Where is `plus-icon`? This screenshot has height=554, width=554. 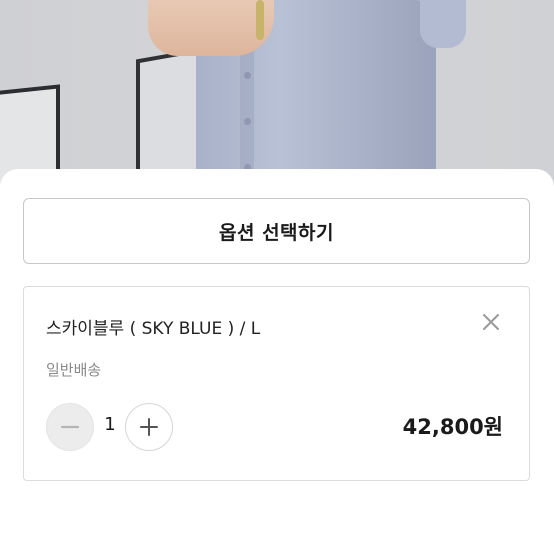 plus-icon is located at coordinates (149, 427).